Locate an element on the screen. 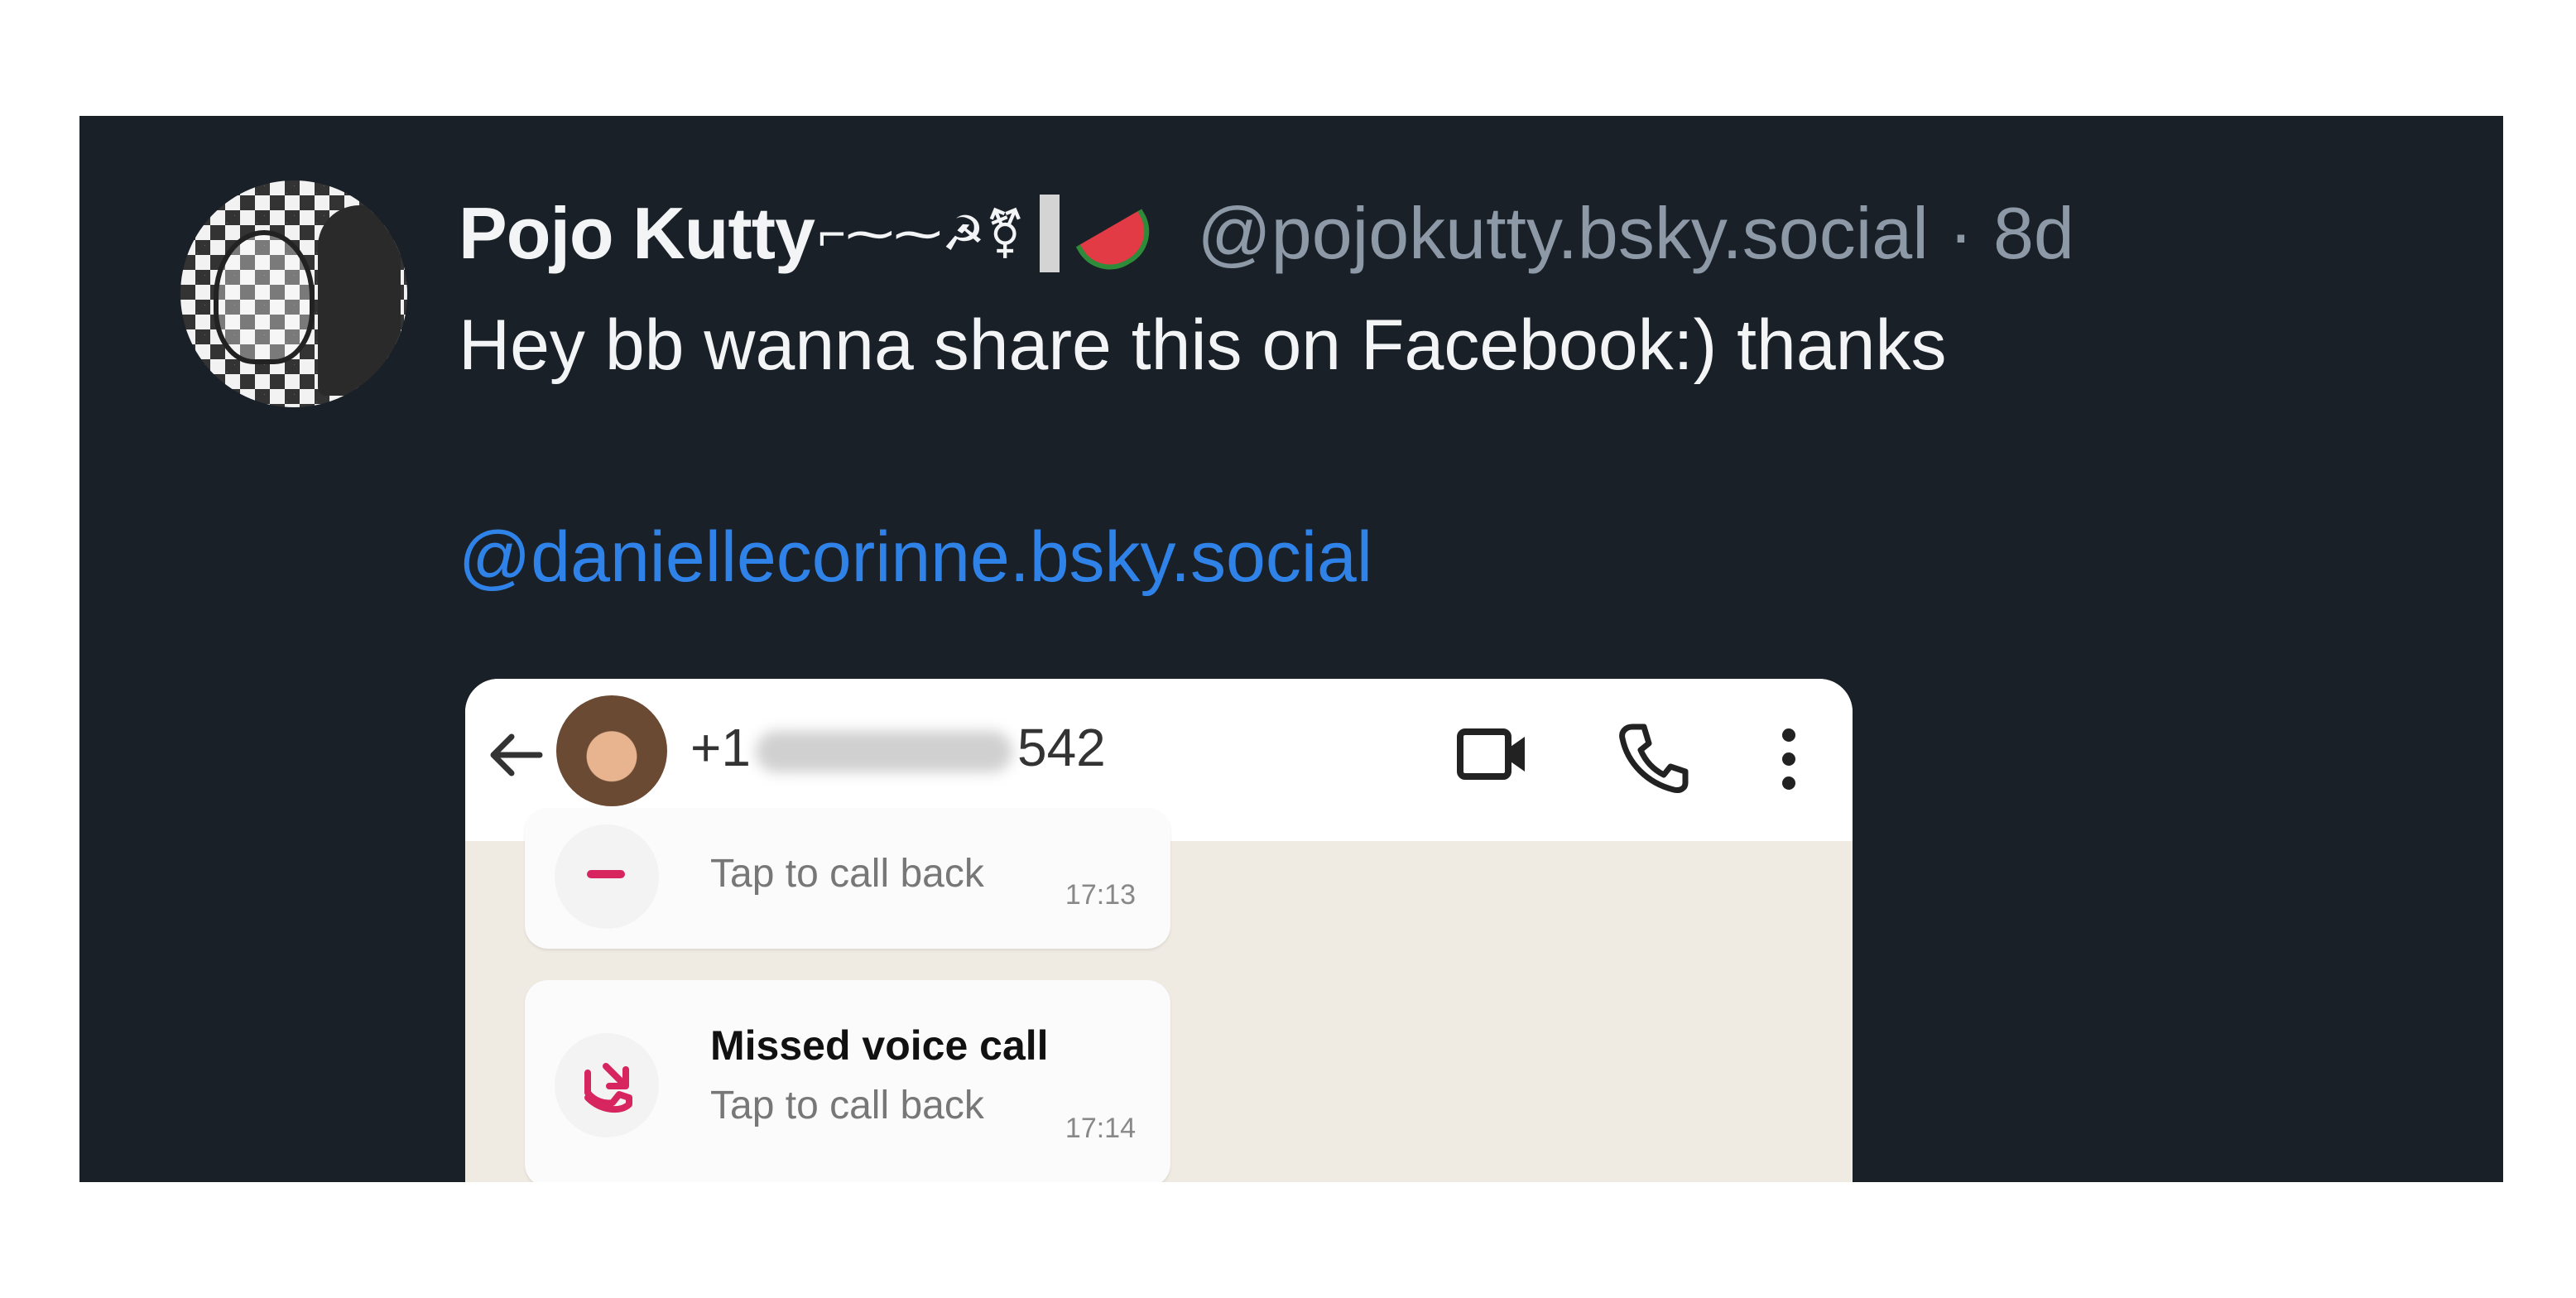 The width and height of the screenshot is (2576, 1298). call-title: Missed voice call is located at coordinates (879, 1045).